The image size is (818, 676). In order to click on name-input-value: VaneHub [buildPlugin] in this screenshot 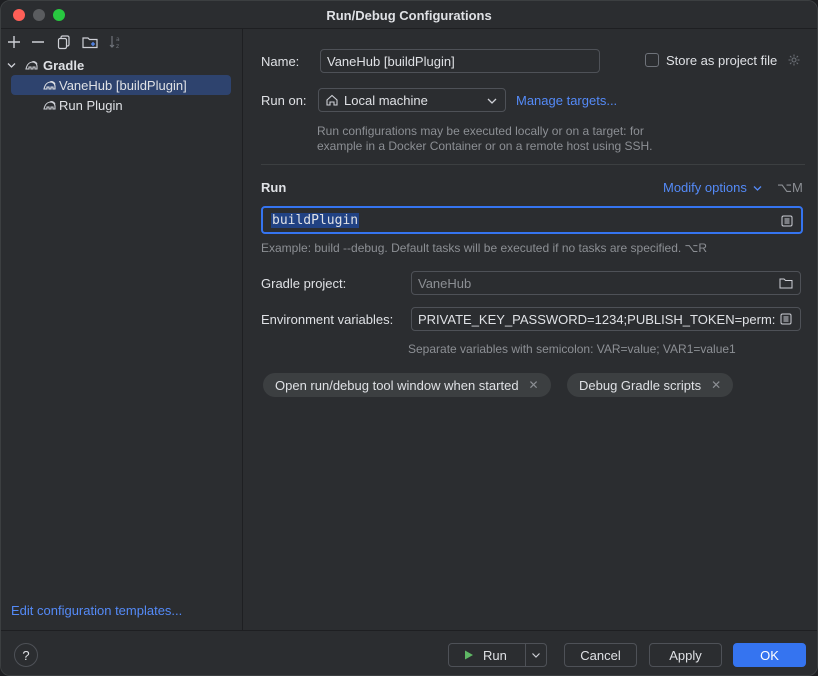, I will do `click(391, 61)`.